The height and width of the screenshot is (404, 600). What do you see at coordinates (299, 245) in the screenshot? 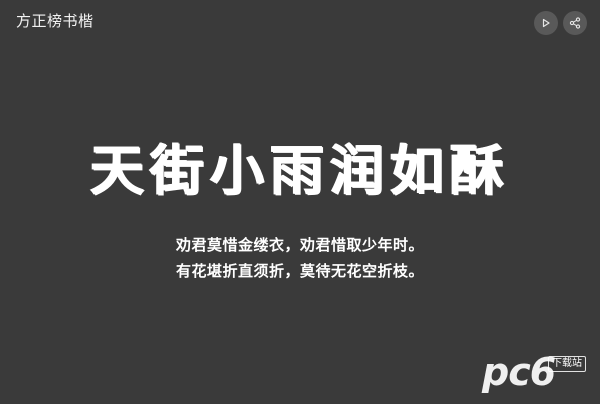
I see `font-preview-line-1: 劝君莫惜金缕衣，劝君惜取少年时。` at bounding box center [299, 245].